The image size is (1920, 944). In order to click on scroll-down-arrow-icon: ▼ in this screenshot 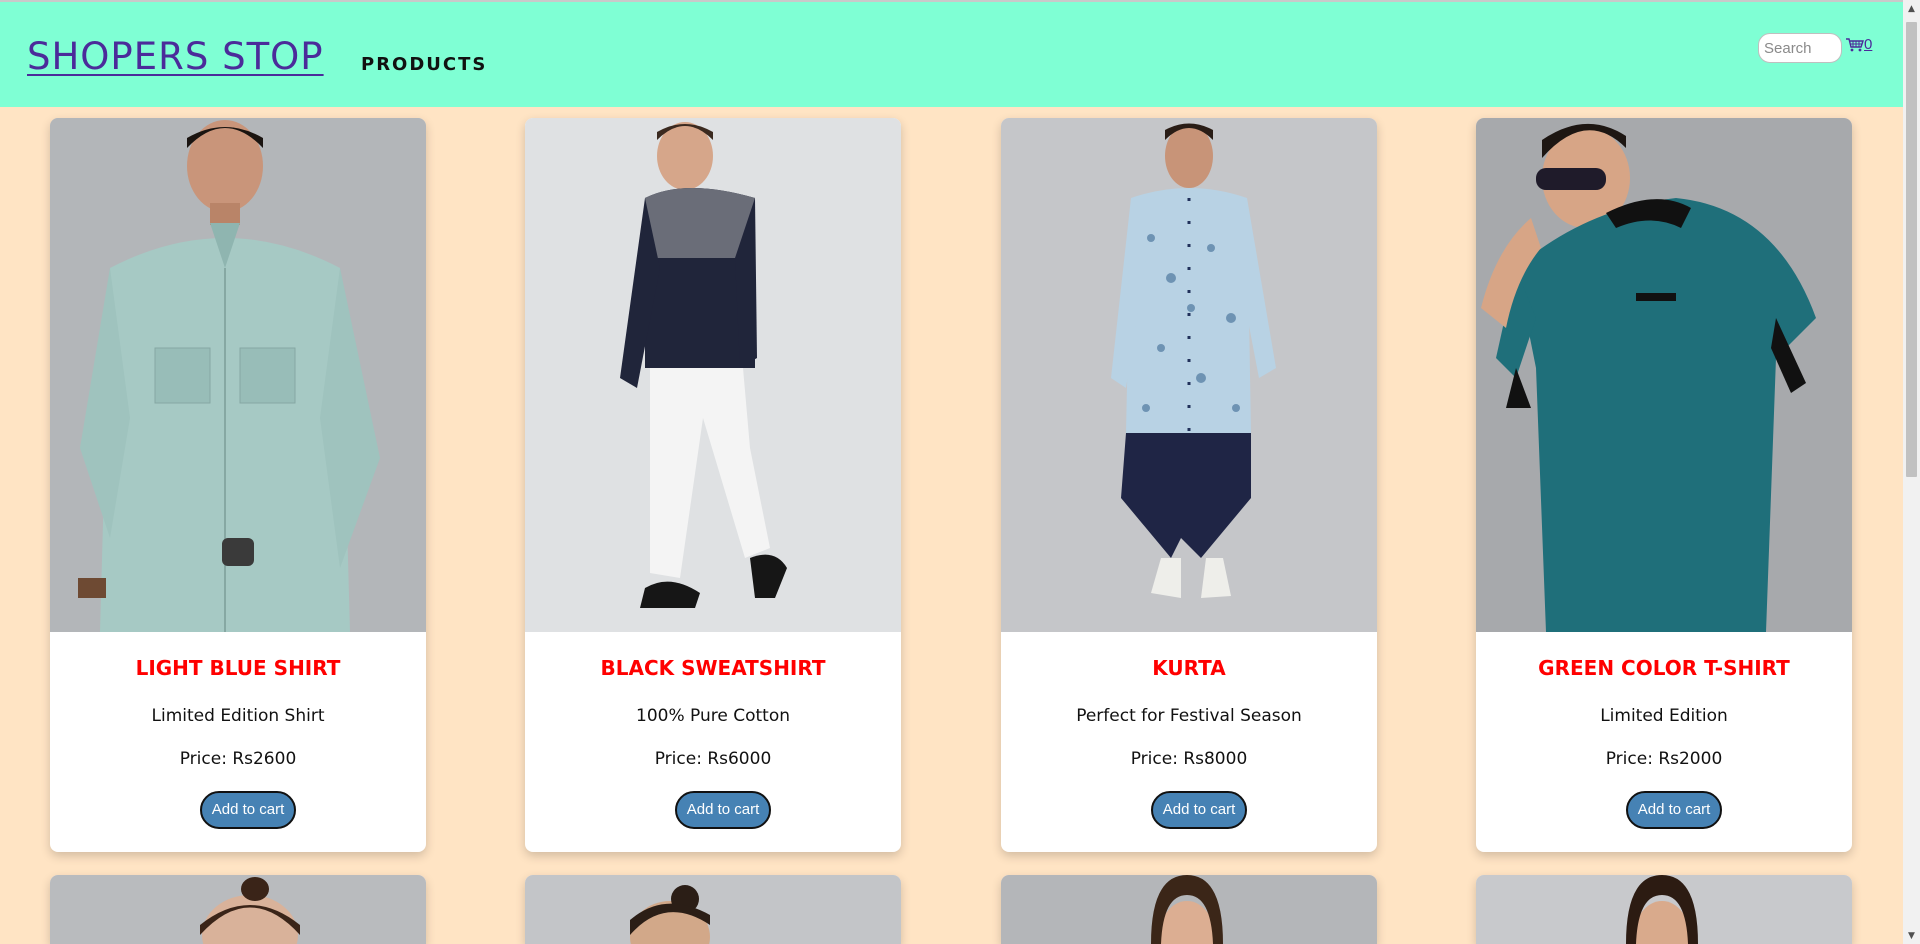, I will do `click(1911, 935)`.